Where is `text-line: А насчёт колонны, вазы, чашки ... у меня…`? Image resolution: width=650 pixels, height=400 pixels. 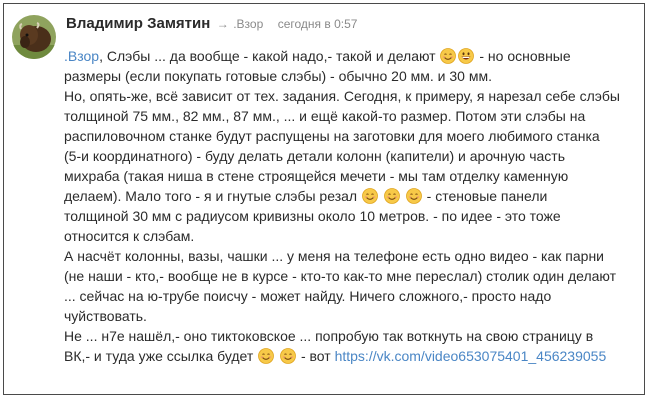
text-line: А насчёт колонны, вазы, чашки ... у меня… is located at coordinates (334, 256).